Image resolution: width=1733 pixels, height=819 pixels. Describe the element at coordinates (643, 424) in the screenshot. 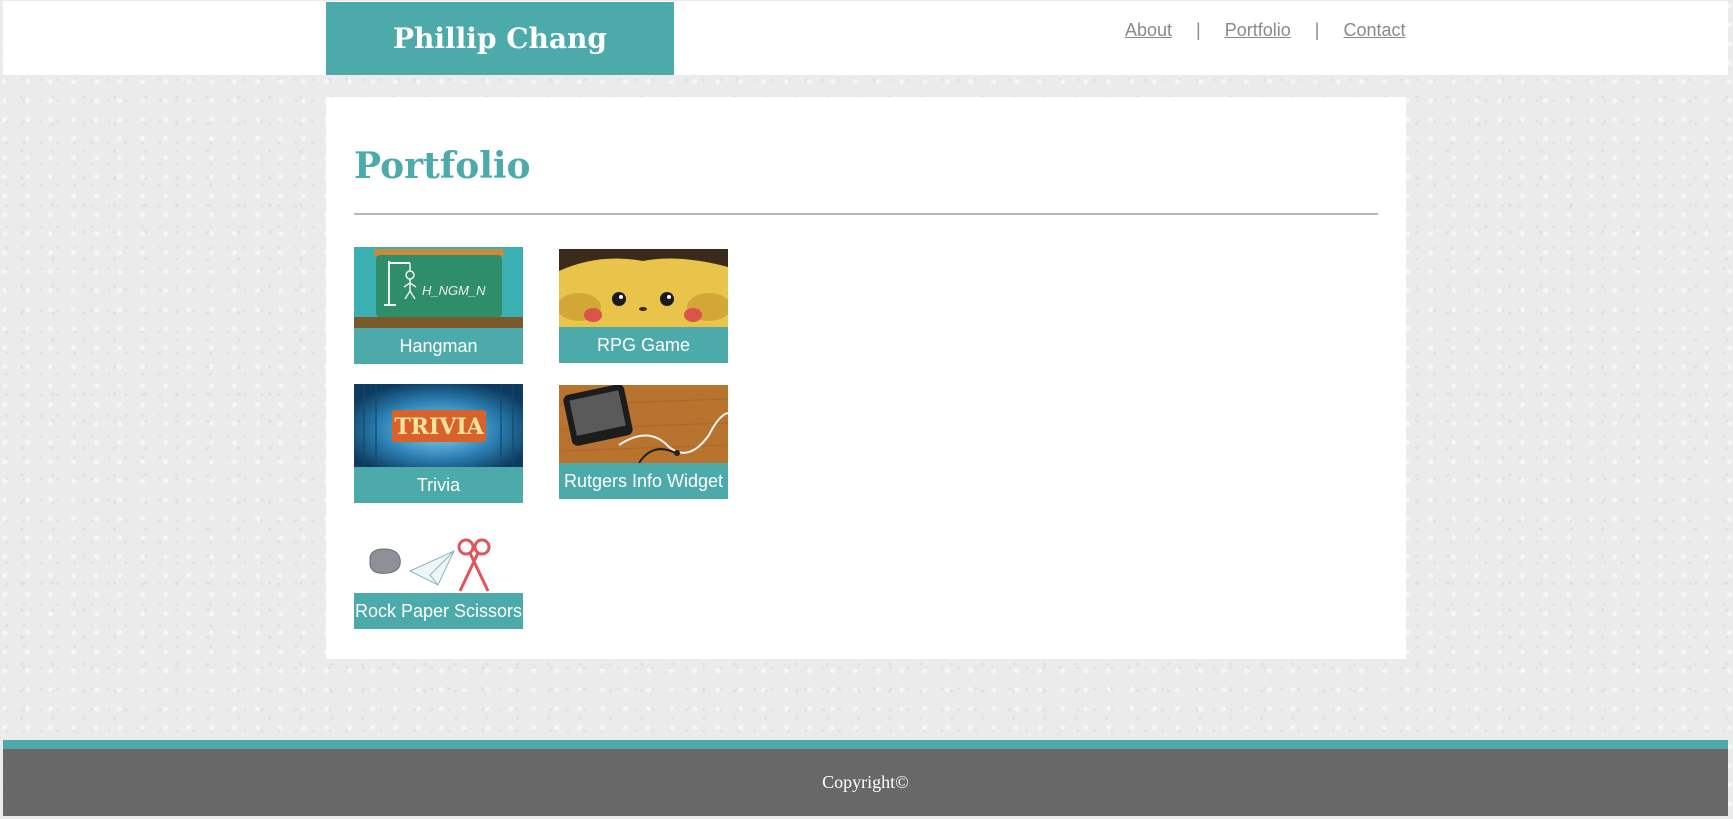

I see `rutgers-thumbnail` at that location.